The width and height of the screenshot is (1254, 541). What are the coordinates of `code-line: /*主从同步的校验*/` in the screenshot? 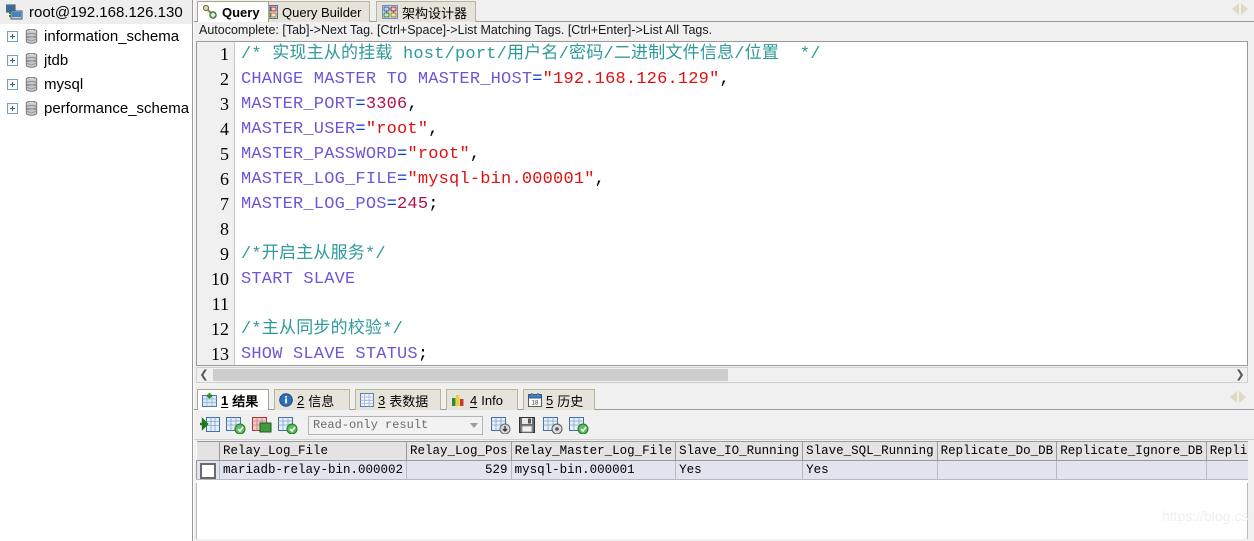 It's located at (744, 329).